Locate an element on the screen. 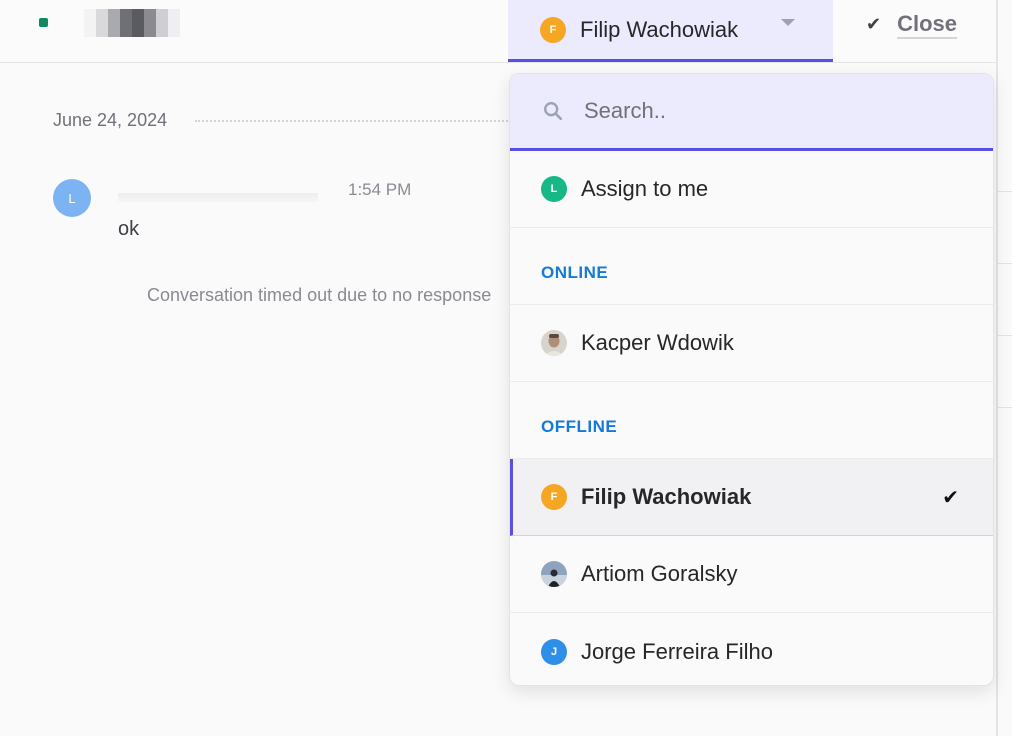 Image resolution: width=1012 pixels, height=736 pixels. agent-avatar: J is located at coordinates (554, 651).